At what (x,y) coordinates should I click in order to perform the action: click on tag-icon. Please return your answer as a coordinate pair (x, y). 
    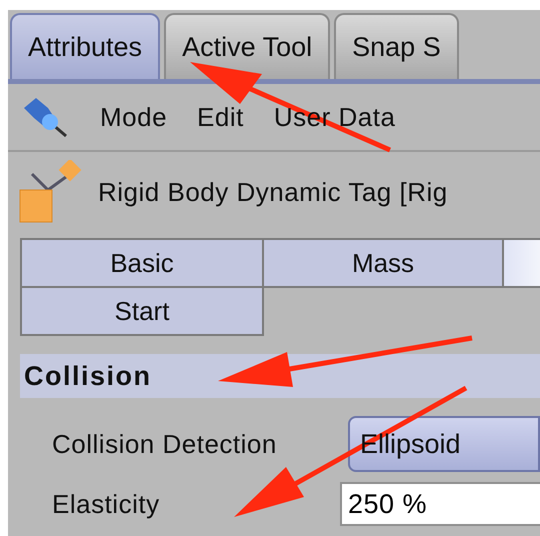
    Looking at the image, I should click on (51, 192).